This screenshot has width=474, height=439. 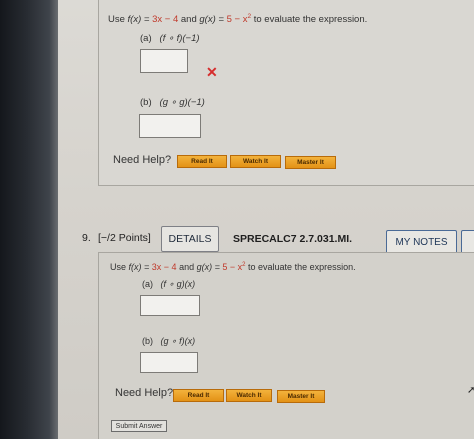 What do you see at coordinates (172, 102) in the screenshot?
I see `q8-part-b-label: (b) (g ∘ g)(−1)` at bounding box center [172, 102].